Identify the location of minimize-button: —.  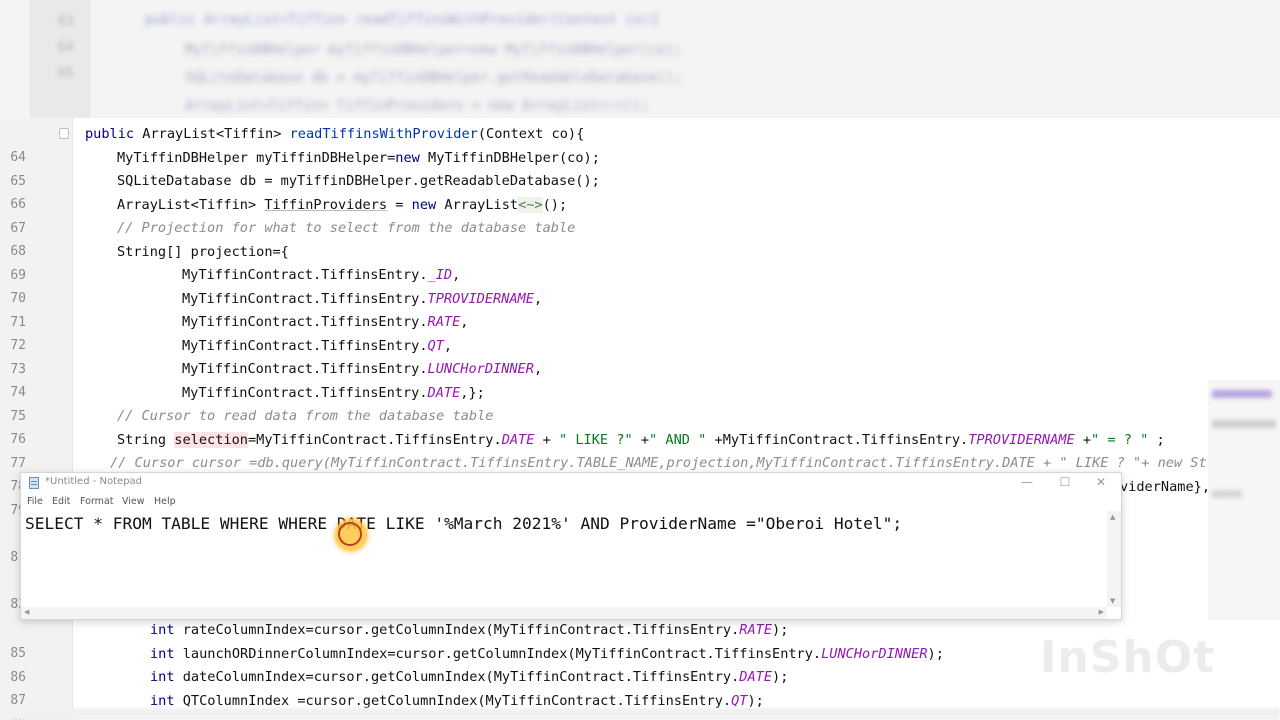
(1027, 483).